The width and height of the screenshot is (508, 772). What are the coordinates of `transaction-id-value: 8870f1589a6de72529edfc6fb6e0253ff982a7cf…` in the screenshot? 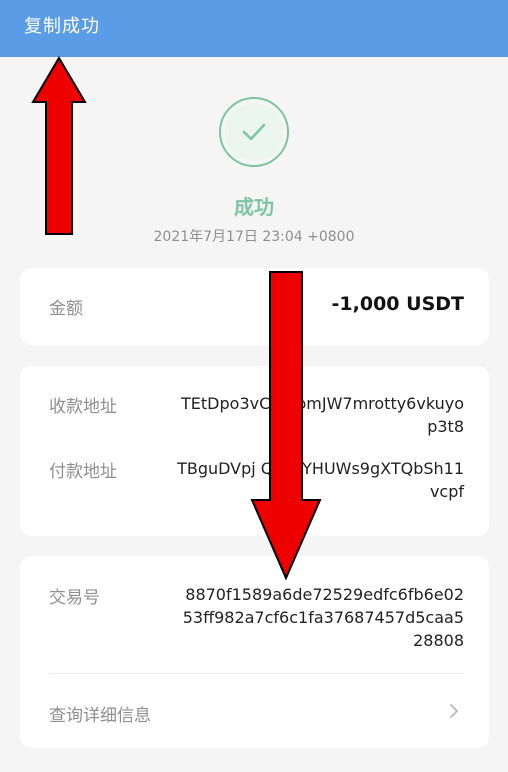 It's located at (321, 617).